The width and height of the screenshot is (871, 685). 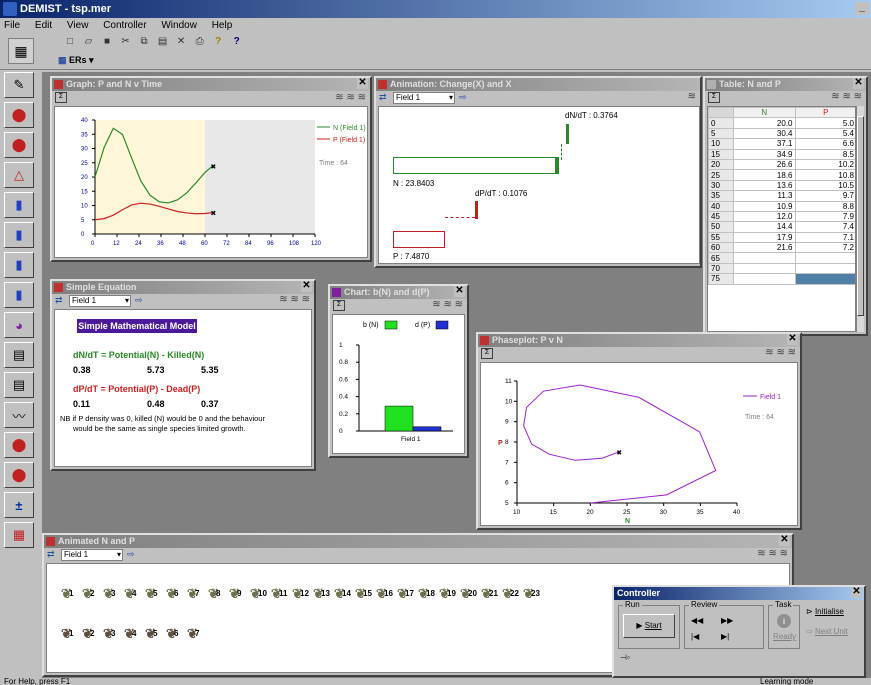 What do you see at coordinates (764, 123) in the screenshot?
I see `table-cell-n: 20.0` at bounding box center [764, 123].